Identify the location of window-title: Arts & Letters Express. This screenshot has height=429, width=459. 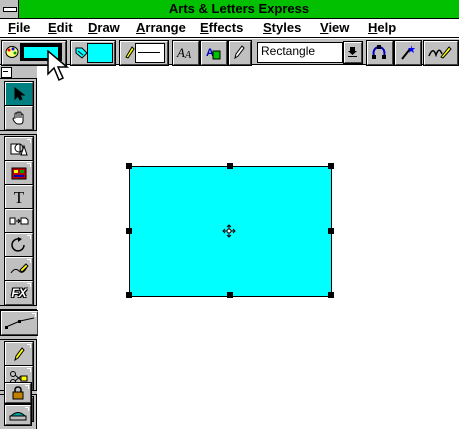
(239, 8).